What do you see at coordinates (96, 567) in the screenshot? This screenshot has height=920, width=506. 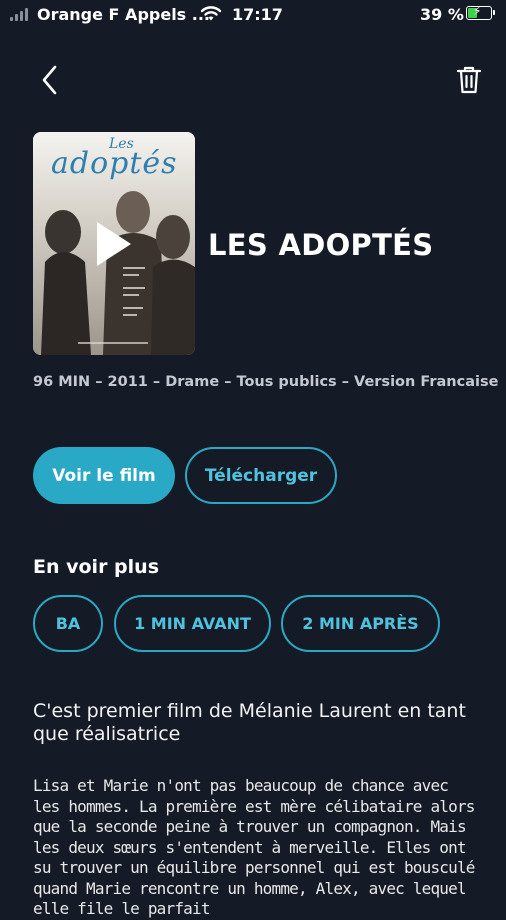 I see `see-more-title: En voir plus` at bounding box center [96, 567].